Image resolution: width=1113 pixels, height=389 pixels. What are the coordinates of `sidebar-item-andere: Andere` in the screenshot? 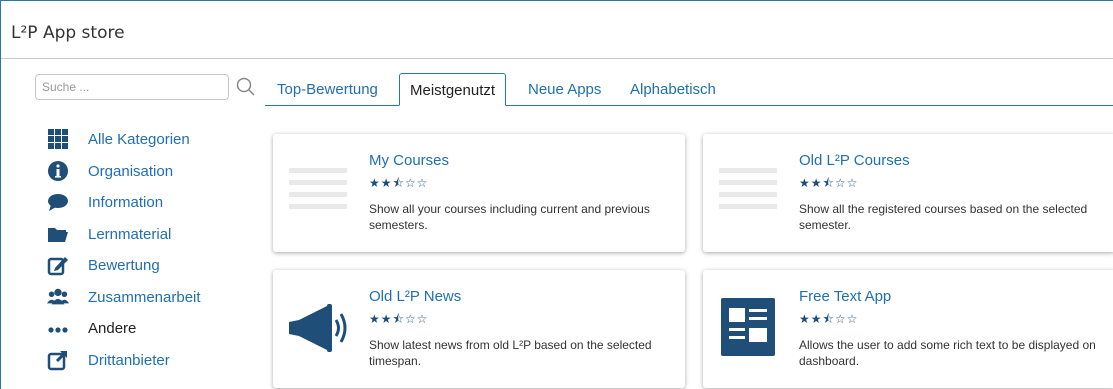 It's located at (91, 328).